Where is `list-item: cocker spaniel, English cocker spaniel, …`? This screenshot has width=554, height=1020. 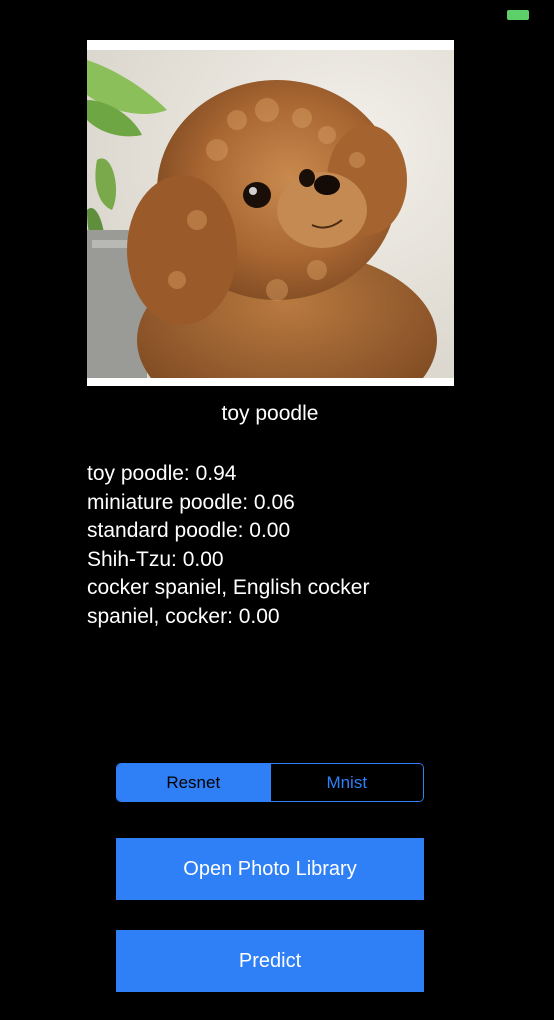 list-item: cocker spaniel, English cocker spaniel, … is located at coordinates (228, 602).